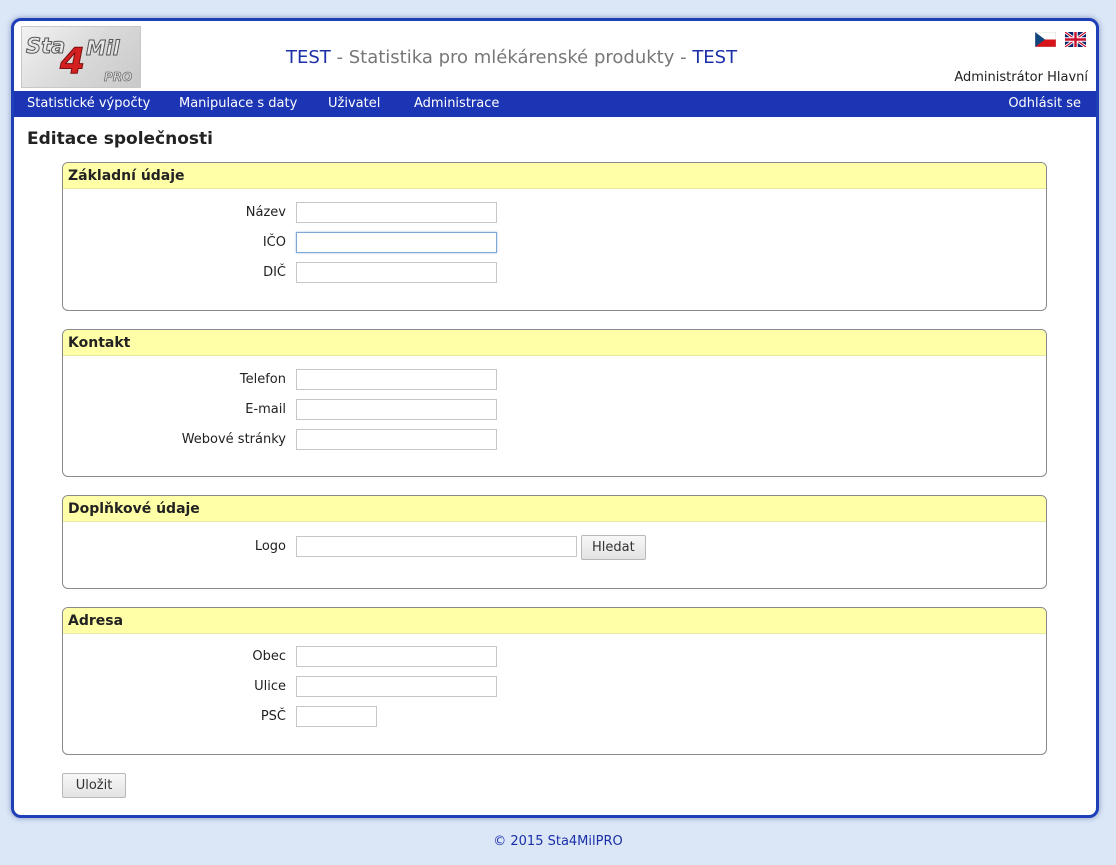 The image size is (1116, 865). I want to click on form-row-logo: Logo Hledat, so click(554, 548).